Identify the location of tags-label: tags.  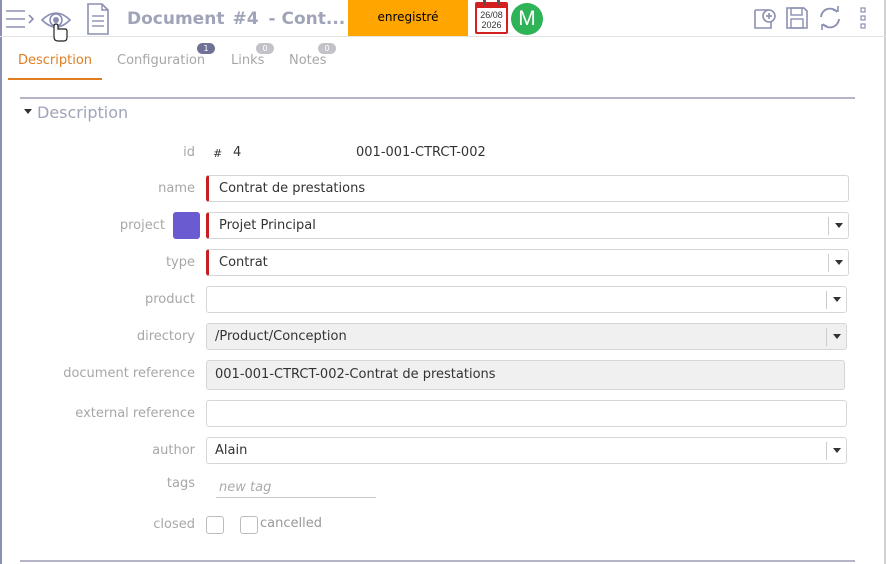
(180, 483).